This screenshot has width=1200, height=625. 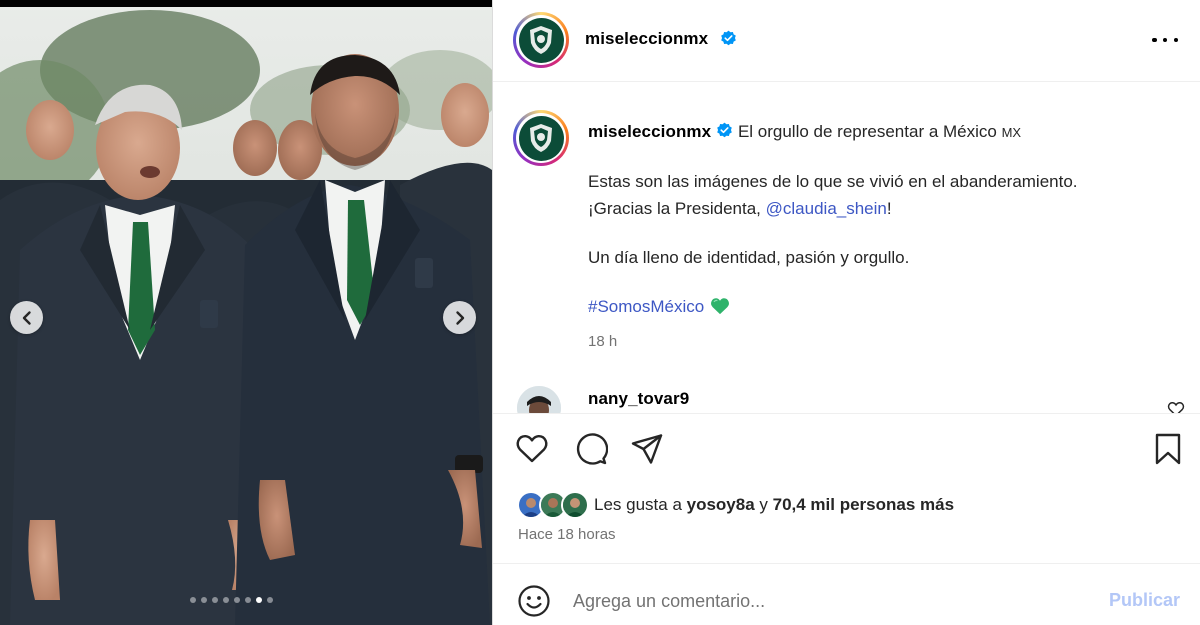 I want to click on post-date: Hace 18 horas, so click(x=567, y=534).